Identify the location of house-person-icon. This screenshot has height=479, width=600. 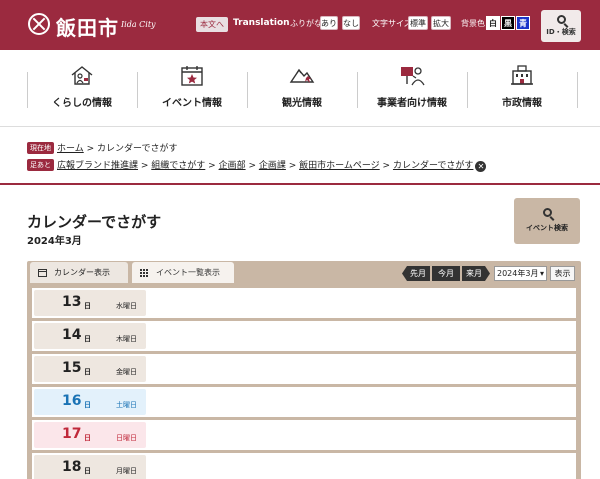
(82, 75).